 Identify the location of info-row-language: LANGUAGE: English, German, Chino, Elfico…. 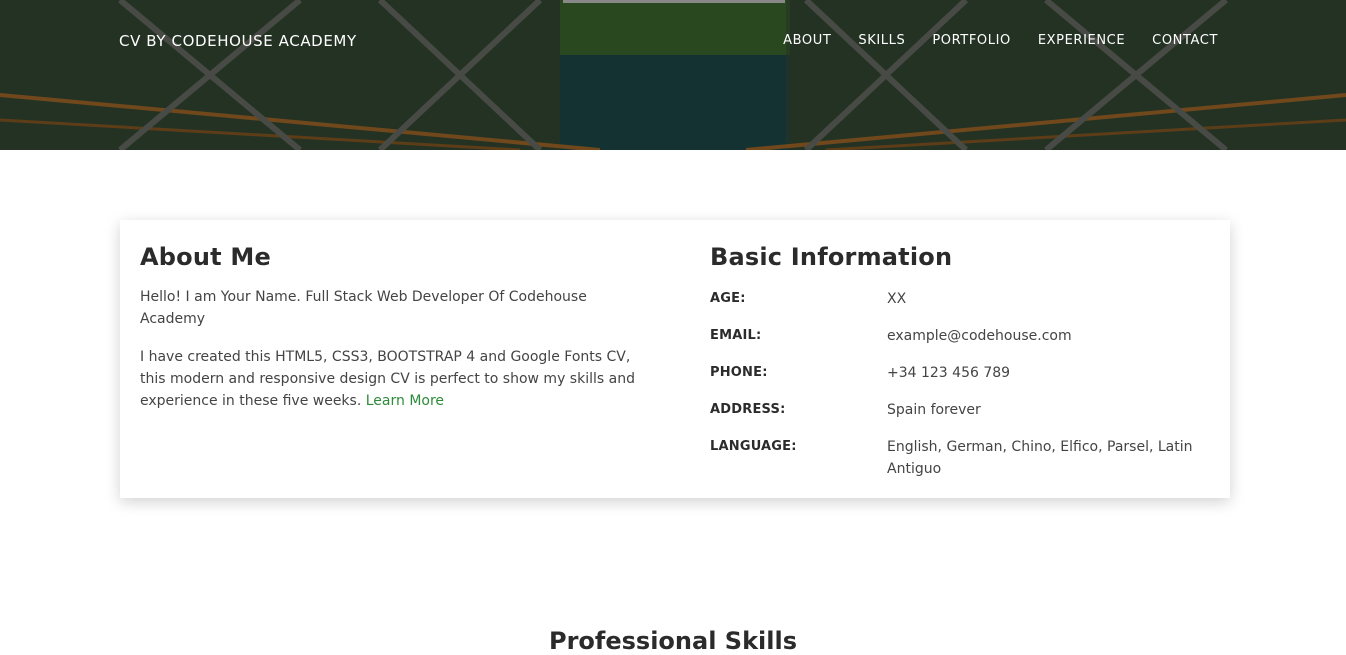
(960, 458).